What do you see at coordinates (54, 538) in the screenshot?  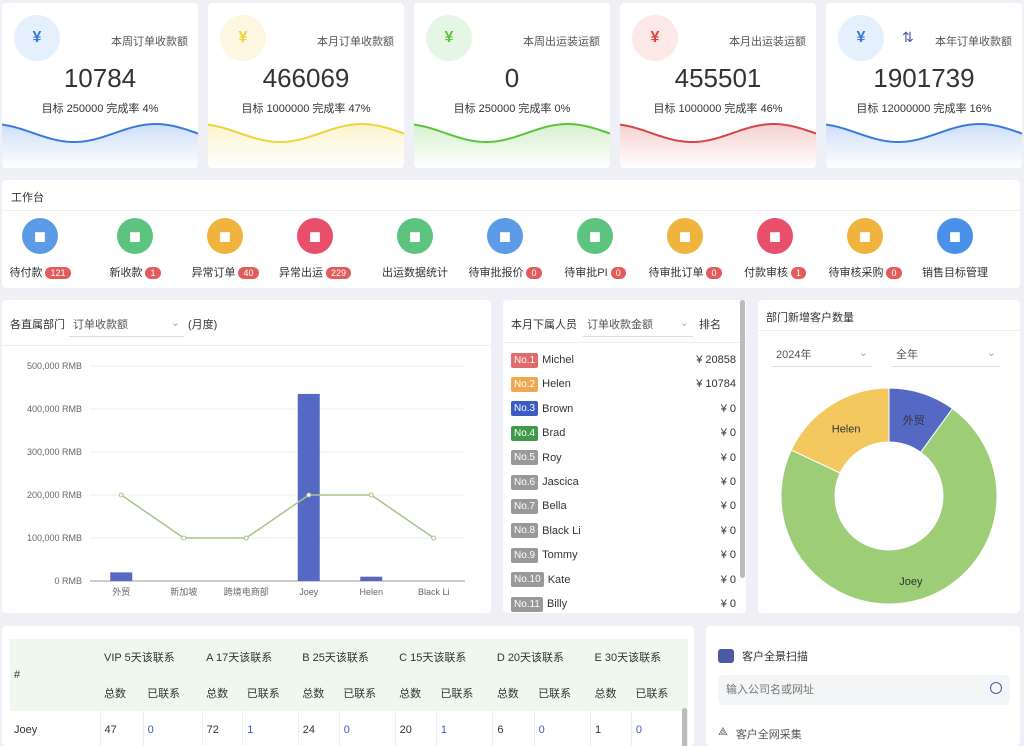 I see `y-tick-label: 100,000 RMB` at bounding box center [54, 538].